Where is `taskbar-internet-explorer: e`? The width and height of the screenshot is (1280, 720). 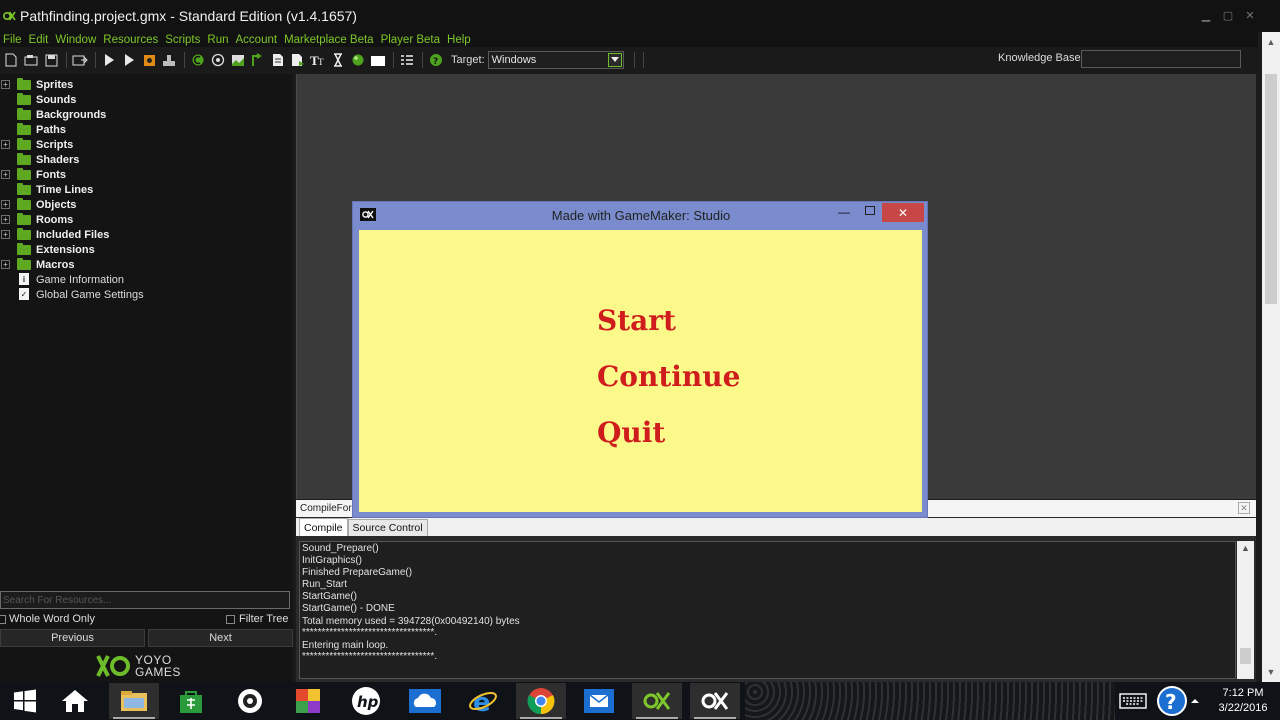
taskbar-internet-explorer: e is located at coordinates (483, 701).